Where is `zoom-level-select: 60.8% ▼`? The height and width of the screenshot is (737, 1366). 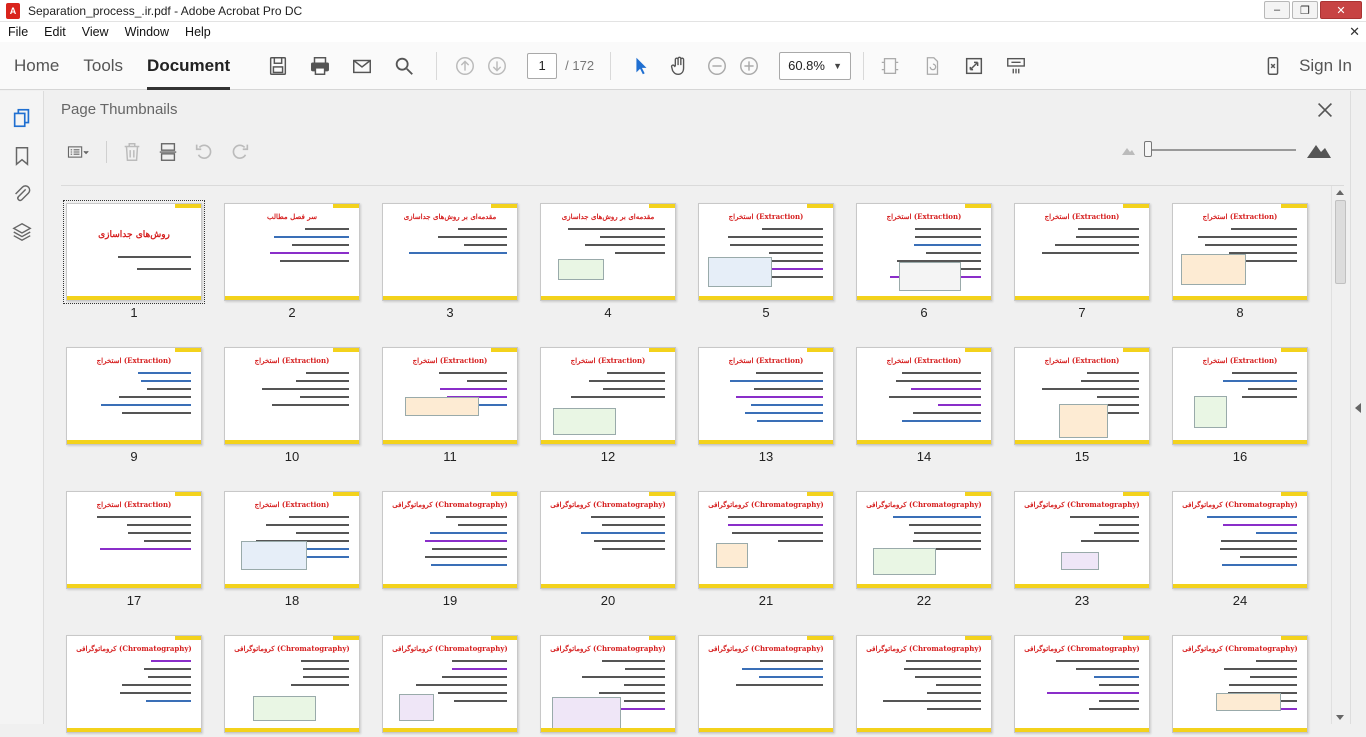 zoom-level-select: 60.8% ▼ is located at coordinates (815, 65).